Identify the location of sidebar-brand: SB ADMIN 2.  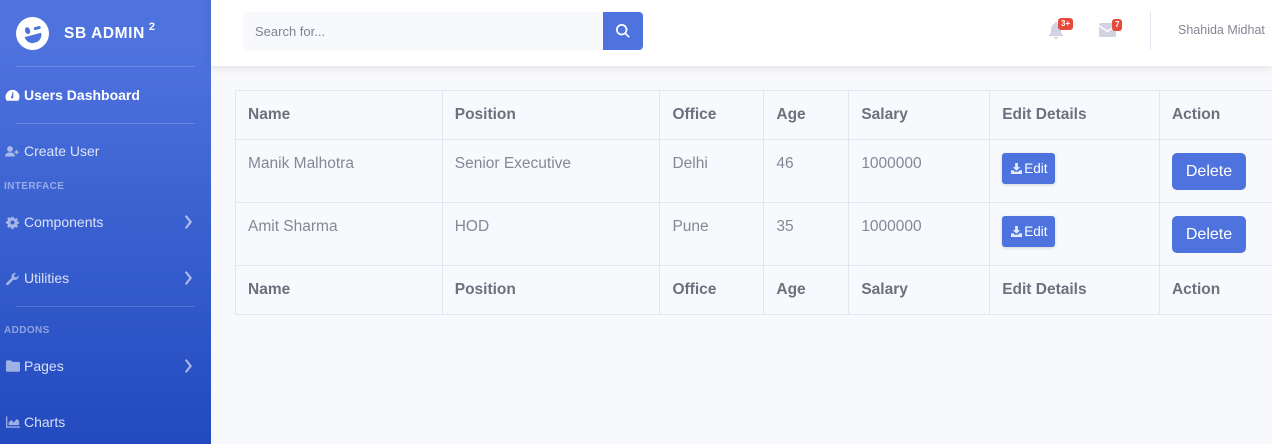
(105, 33).